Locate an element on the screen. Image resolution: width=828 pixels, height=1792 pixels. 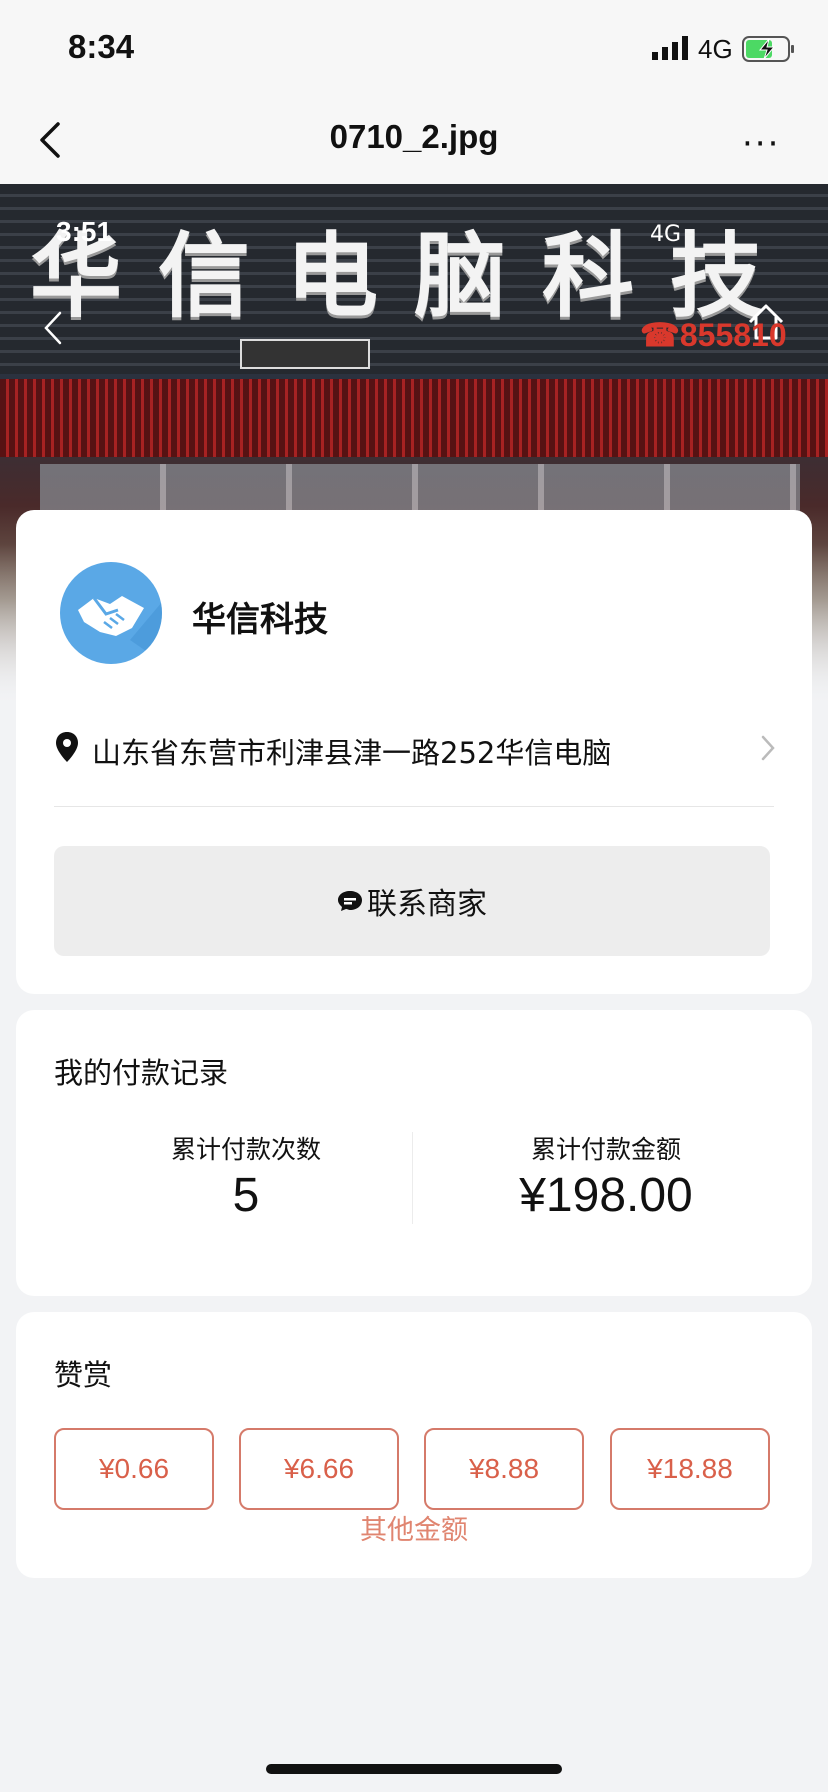
address-row: 山东省东营市利津县津一路252华信电脑 is located at coordinates (416, 749).